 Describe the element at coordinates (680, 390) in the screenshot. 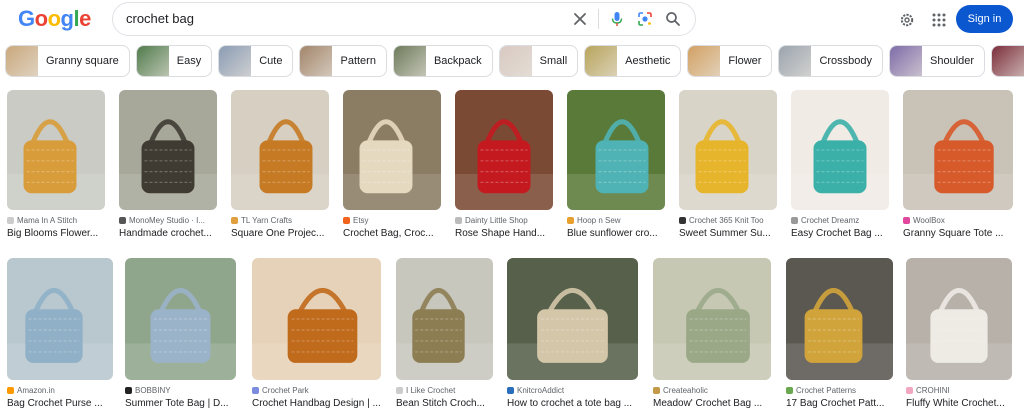

I see `result-source: Createaholic` at that location.